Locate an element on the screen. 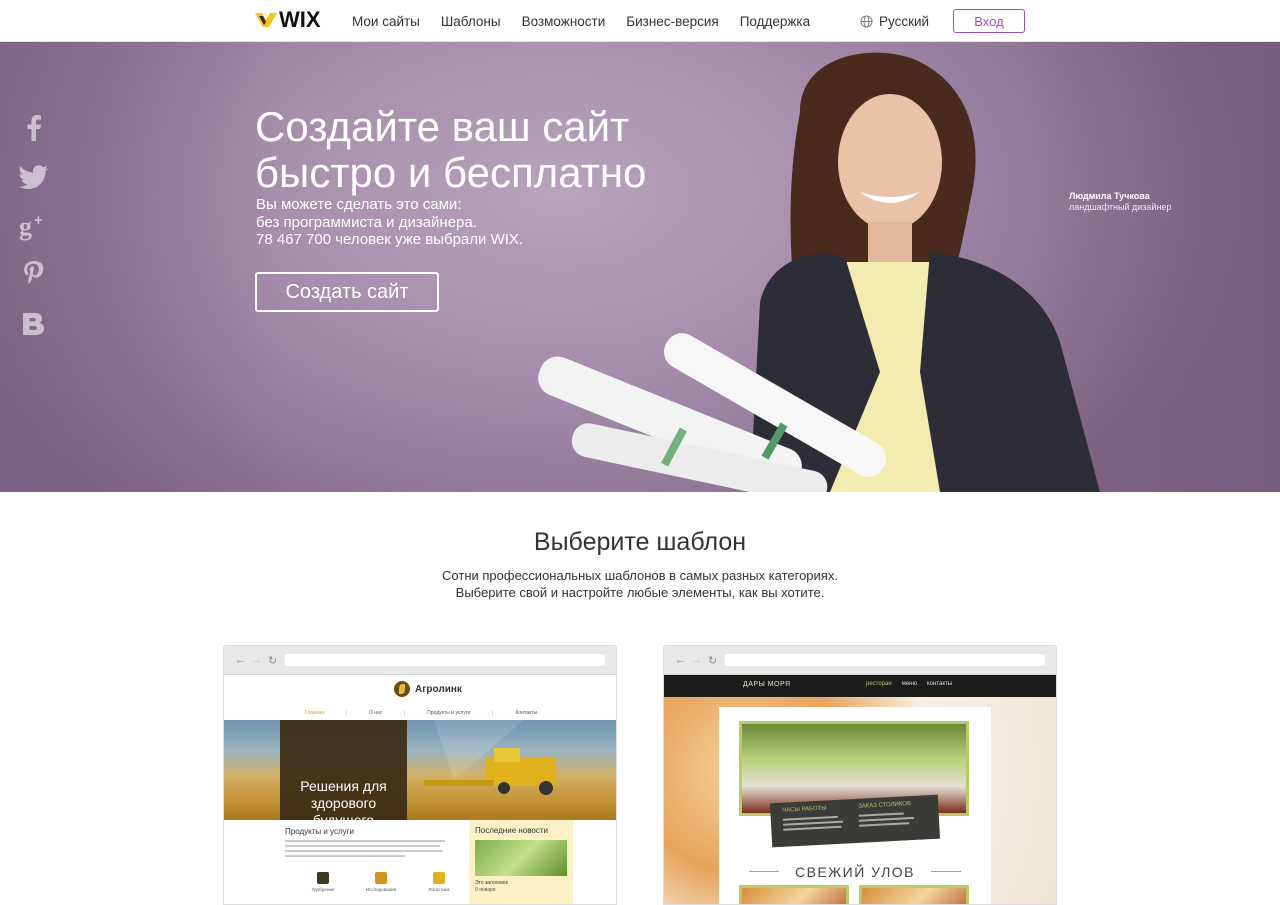 This screenshot has width=1280, height=905. agro-logo-text: Агролинк is located at coordinates (438, 689).